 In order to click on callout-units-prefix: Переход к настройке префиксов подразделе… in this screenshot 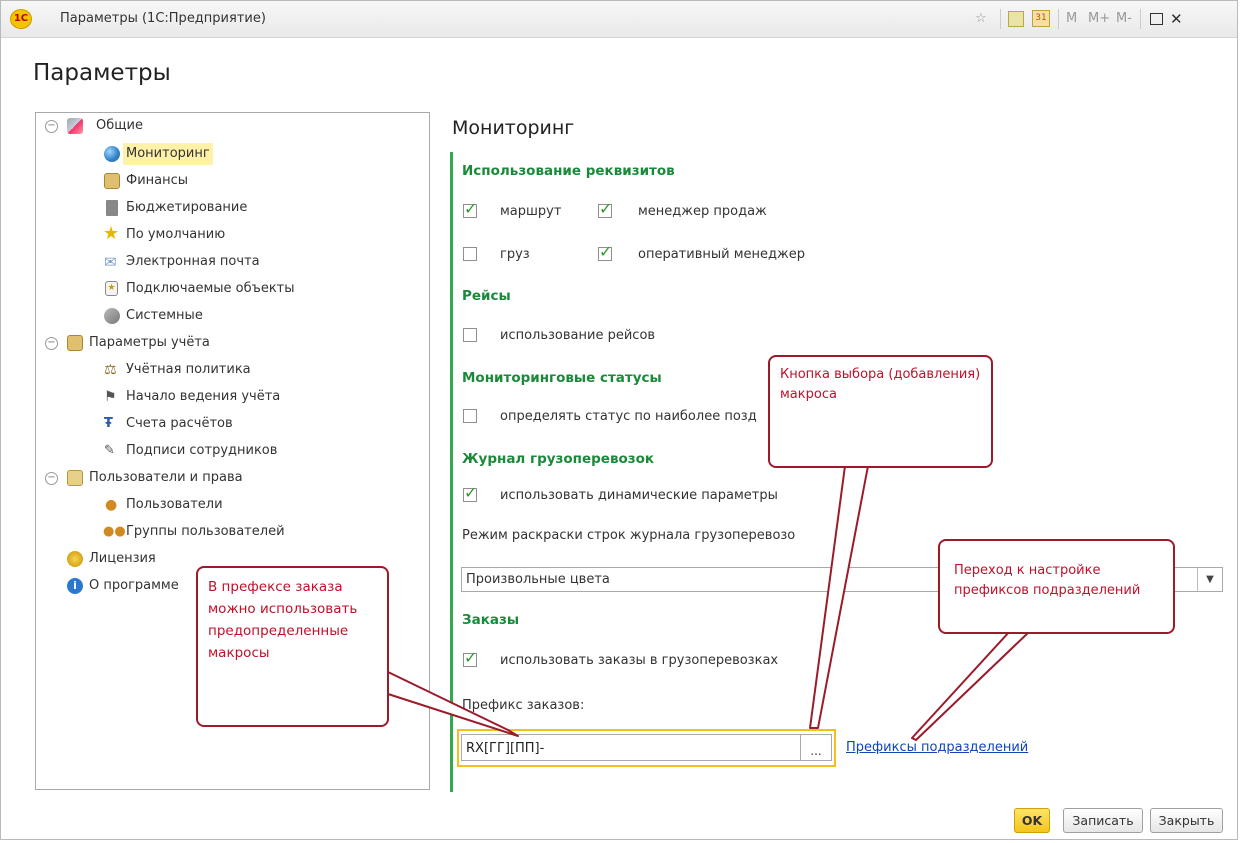, I will do `click(1056, 586)`.